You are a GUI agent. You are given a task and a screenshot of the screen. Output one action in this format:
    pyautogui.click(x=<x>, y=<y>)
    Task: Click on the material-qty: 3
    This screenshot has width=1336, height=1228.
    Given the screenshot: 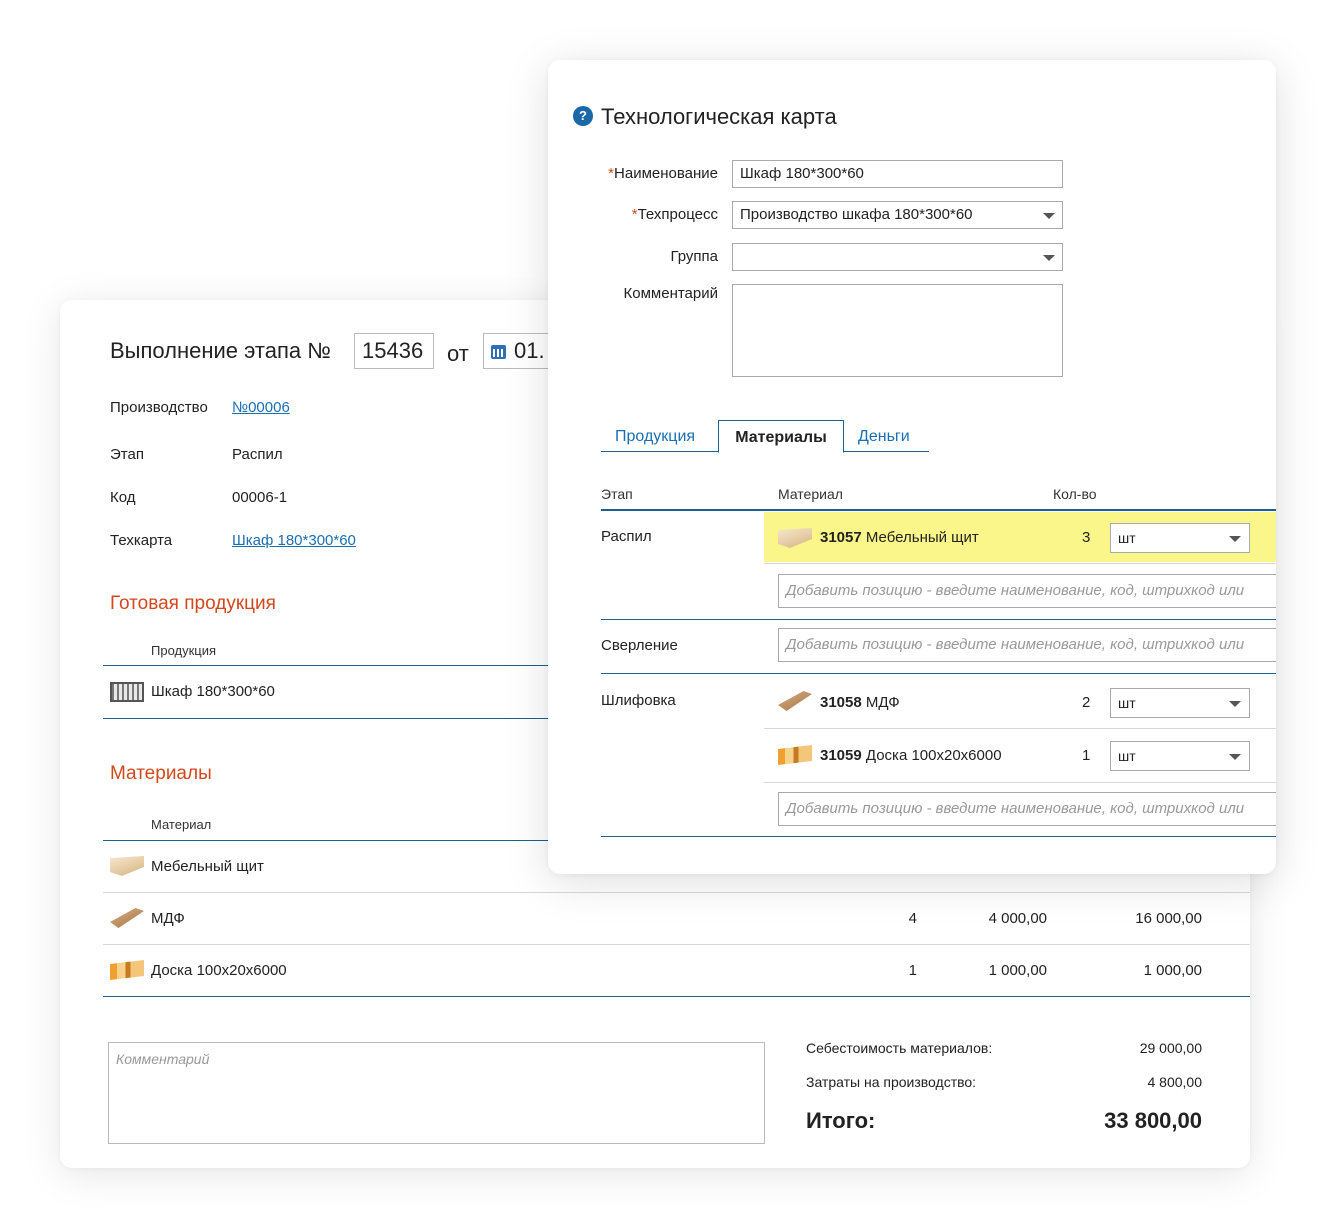 What is the action you would take?
    pyautogui.click(x=1086, y=537)
    